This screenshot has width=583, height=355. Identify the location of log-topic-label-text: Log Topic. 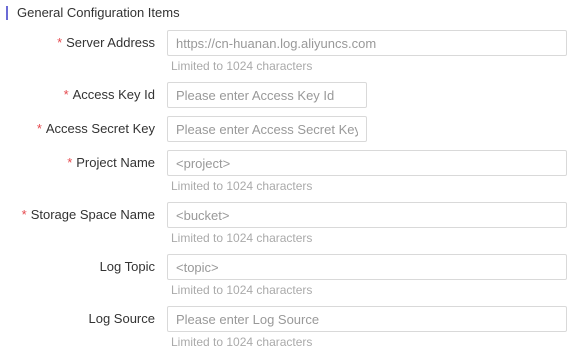
(127, 266).